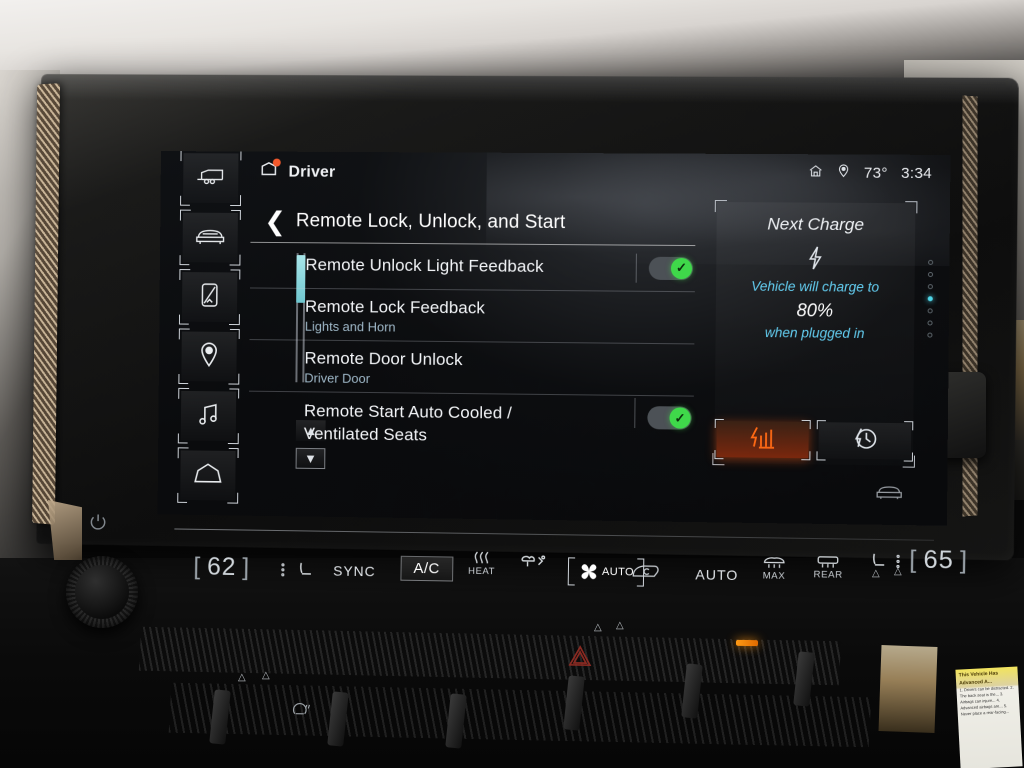  I want to click on charge-line-1: Vehicle will charge to, so click(815, 286).